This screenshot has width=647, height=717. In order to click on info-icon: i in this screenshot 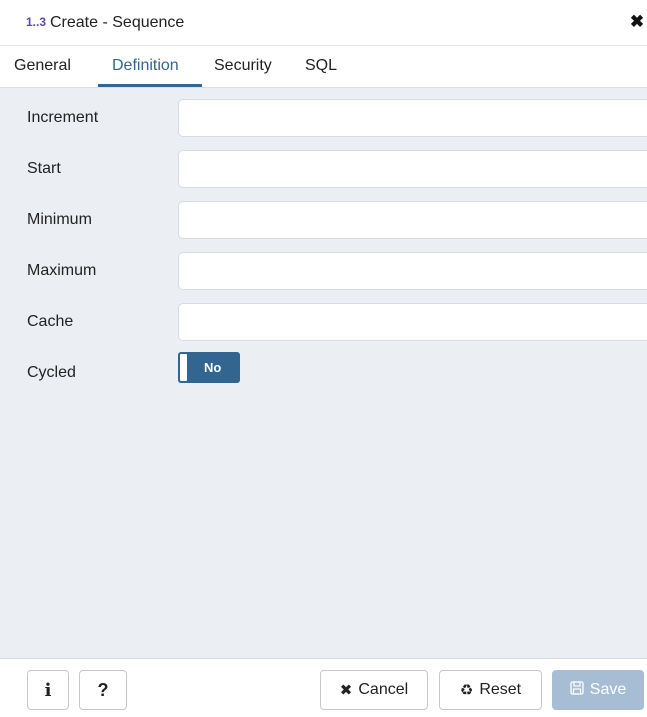, I will do `click(48, 690)`.